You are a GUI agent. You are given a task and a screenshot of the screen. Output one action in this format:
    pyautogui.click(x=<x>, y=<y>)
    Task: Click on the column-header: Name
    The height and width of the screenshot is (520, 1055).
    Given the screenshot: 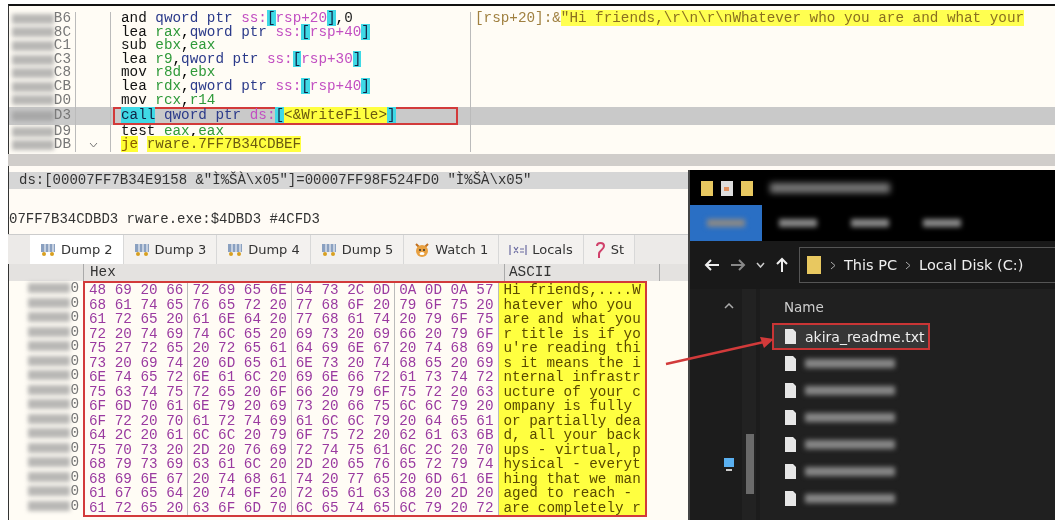 What is the action you would take?
    pyautogui.click(x=913, y=311)
    